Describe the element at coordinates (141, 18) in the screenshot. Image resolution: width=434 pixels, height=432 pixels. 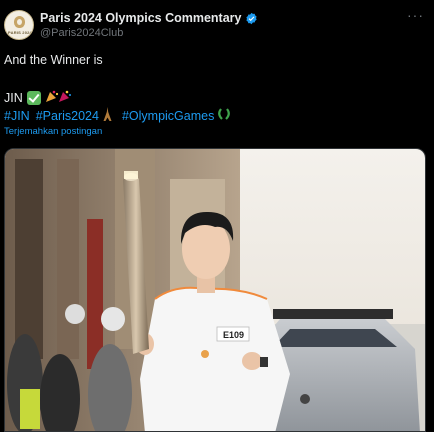
I see `display-name: Paris 2024 Olympics Commentary` at that location.